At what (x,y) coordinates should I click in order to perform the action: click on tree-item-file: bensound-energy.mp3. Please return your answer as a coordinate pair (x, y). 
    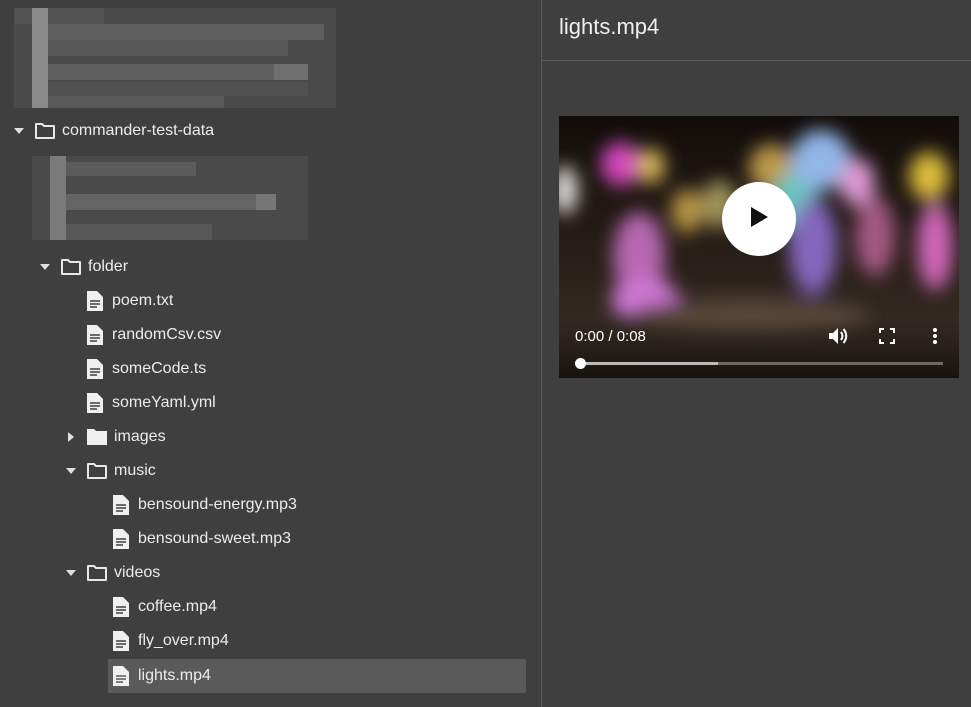
    Looking at the image, I should click on (203, 505).